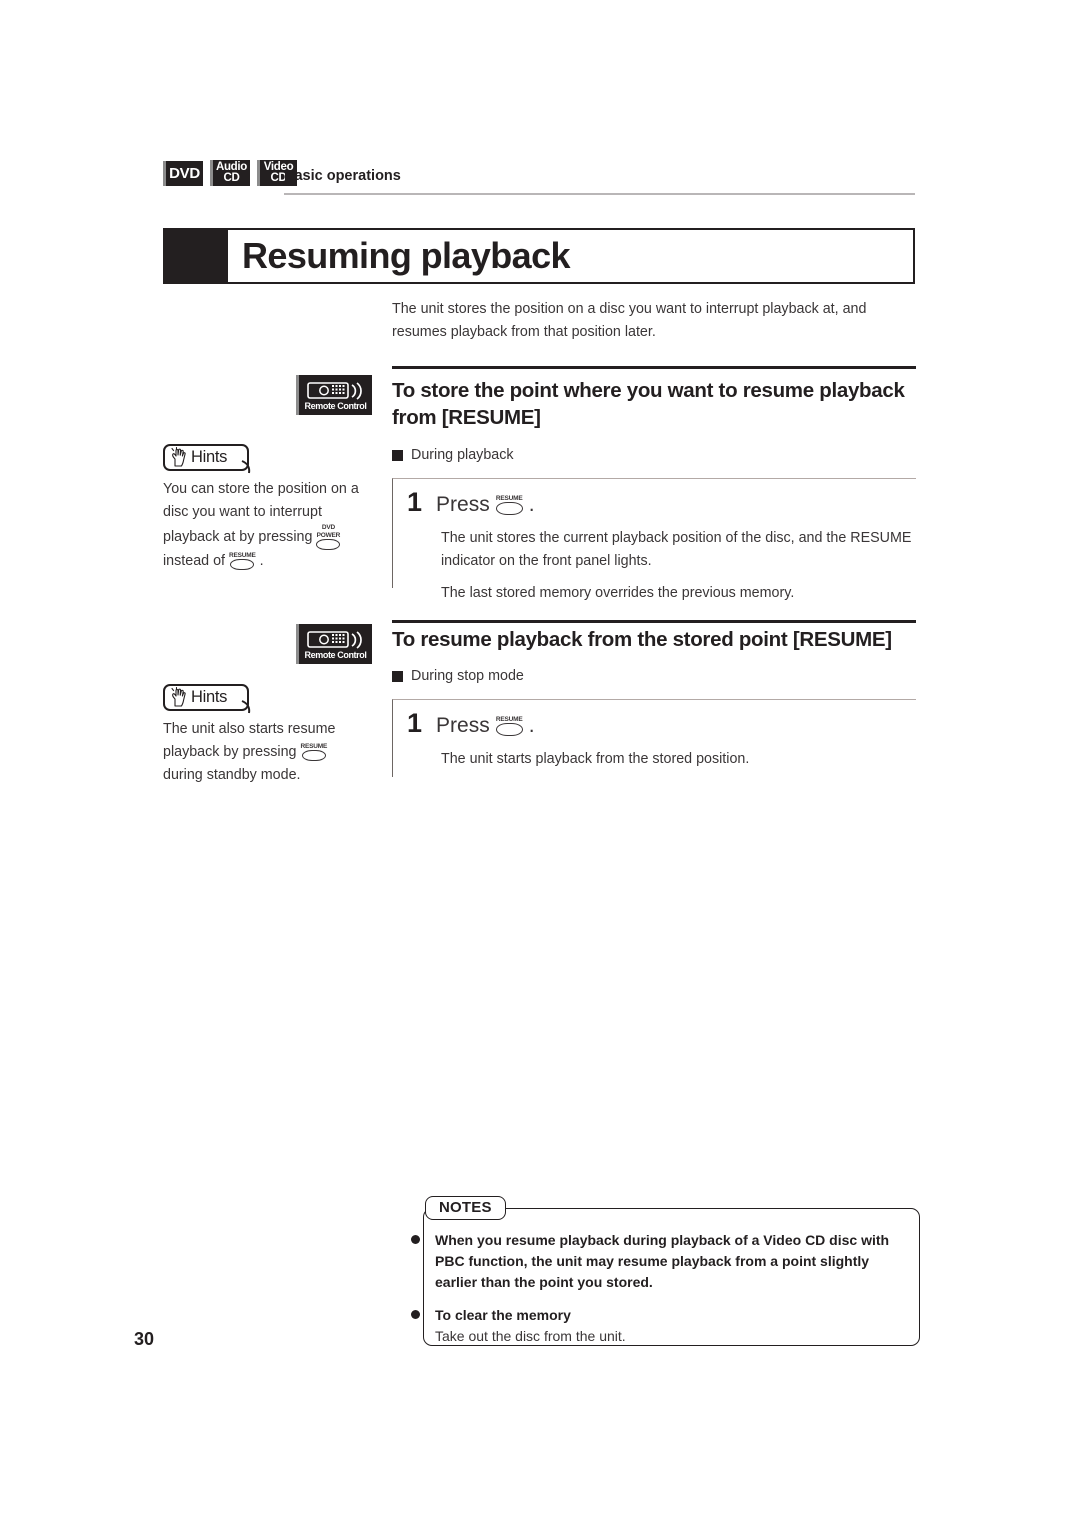 This screenshot has height=1529, width=1080. I want to click on hints-label-1: Hints, so click(209, 457).